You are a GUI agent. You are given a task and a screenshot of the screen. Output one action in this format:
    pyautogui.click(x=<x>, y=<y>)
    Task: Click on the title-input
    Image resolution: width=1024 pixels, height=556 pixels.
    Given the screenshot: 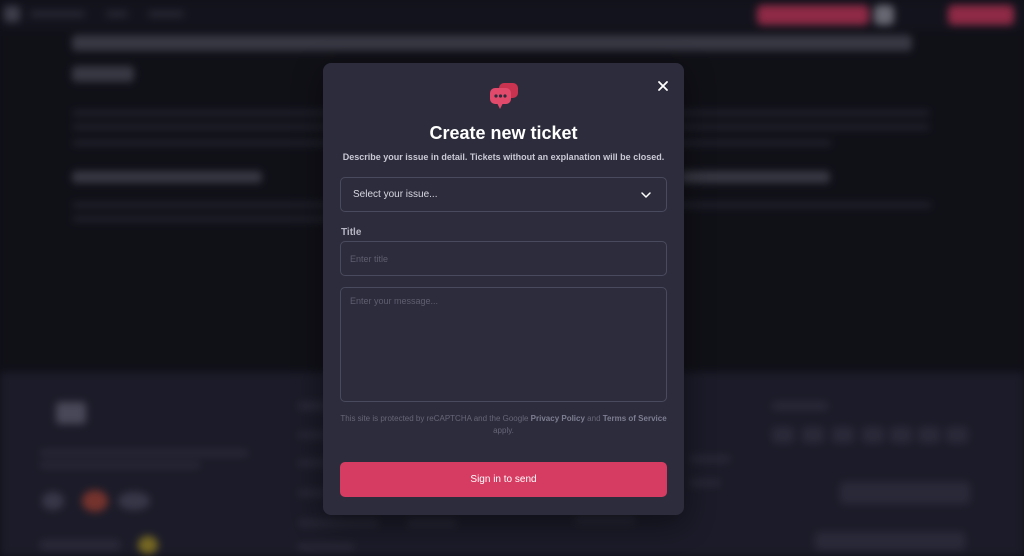 What is the action you would take?
    pyautogui.click(x=503, y=258)
    